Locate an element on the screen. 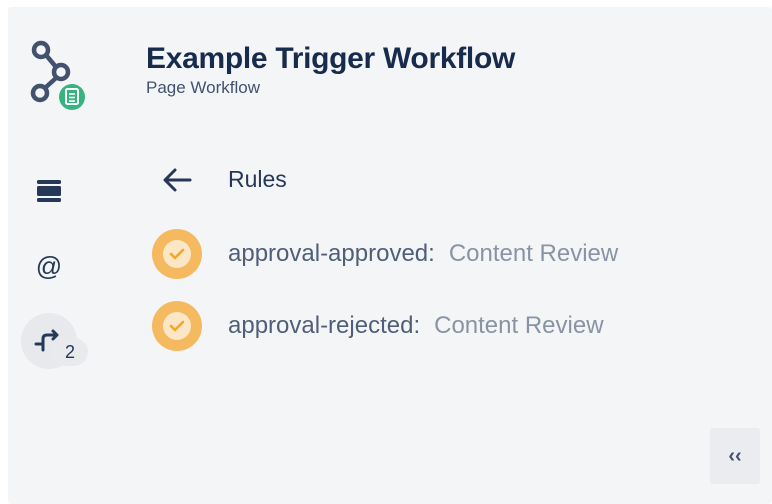  rule-item: approval-rejected: Content Review is located at coordinates (378, 326).